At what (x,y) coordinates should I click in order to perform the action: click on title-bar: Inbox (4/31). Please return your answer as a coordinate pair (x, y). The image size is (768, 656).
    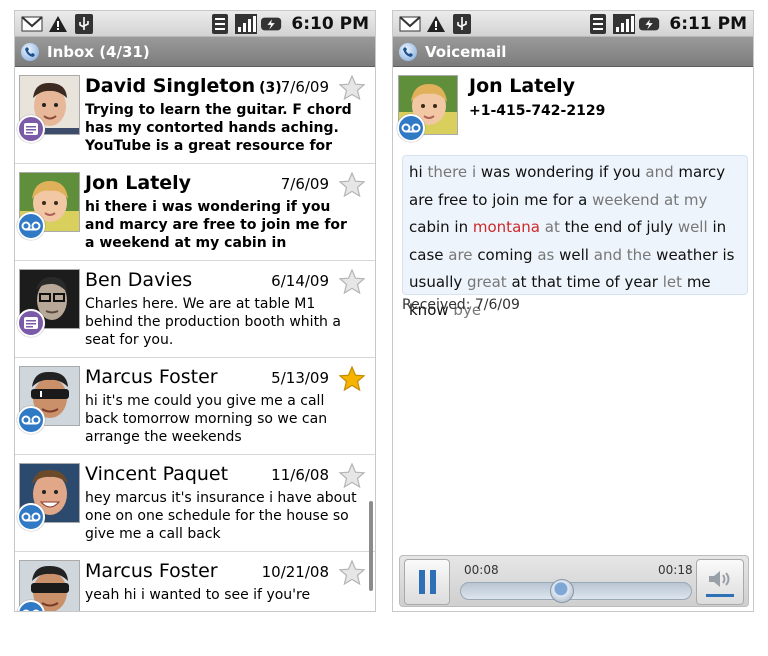
    Looking at the image, I should click on (195, 52).